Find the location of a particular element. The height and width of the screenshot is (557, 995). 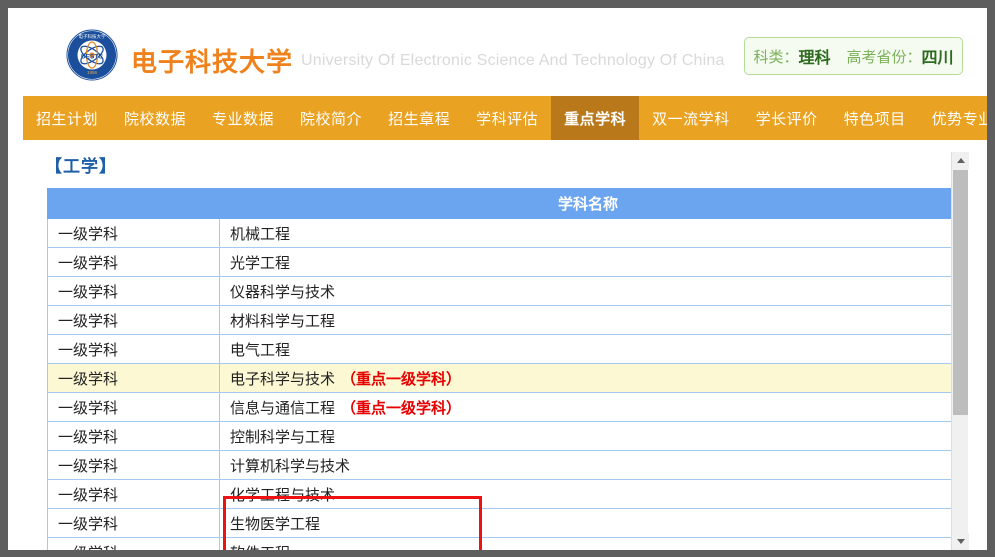

scrollbar-thumb is located at coordinates (960, 292).